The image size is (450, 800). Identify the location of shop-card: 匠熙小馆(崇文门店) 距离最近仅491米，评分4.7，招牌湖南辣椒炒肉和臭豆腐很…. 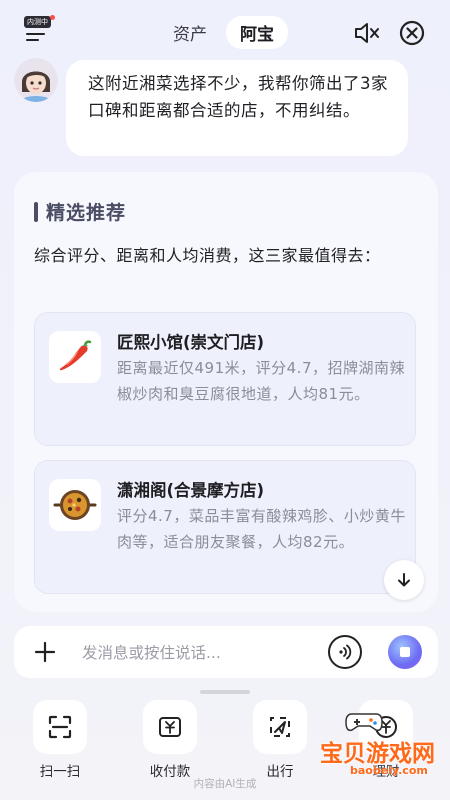
(225, 379).